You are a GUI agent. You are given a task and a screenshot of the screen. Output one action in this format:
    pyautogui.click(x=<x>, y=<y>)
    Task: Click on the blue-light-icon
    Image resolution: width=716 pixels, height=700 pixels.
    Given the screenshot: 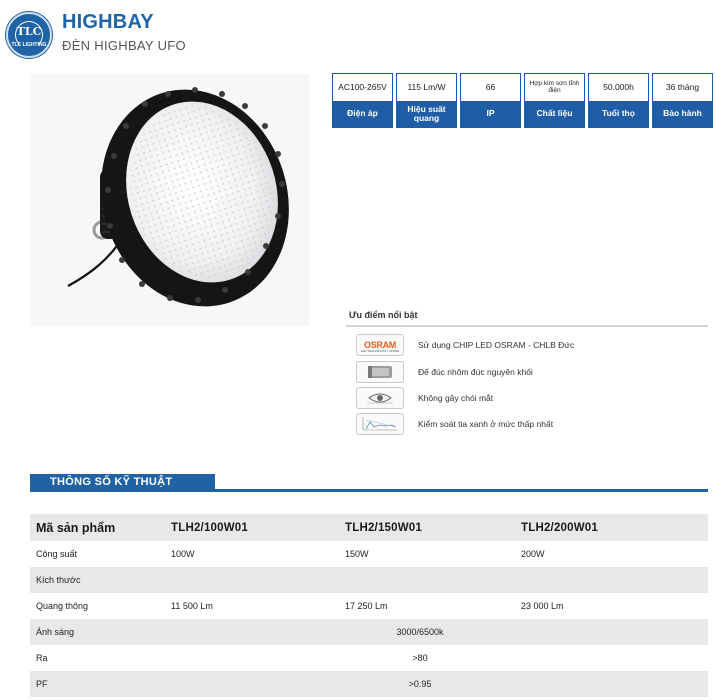 What is the action you would take?
    pyautogui.click(x=380, y=424)
    